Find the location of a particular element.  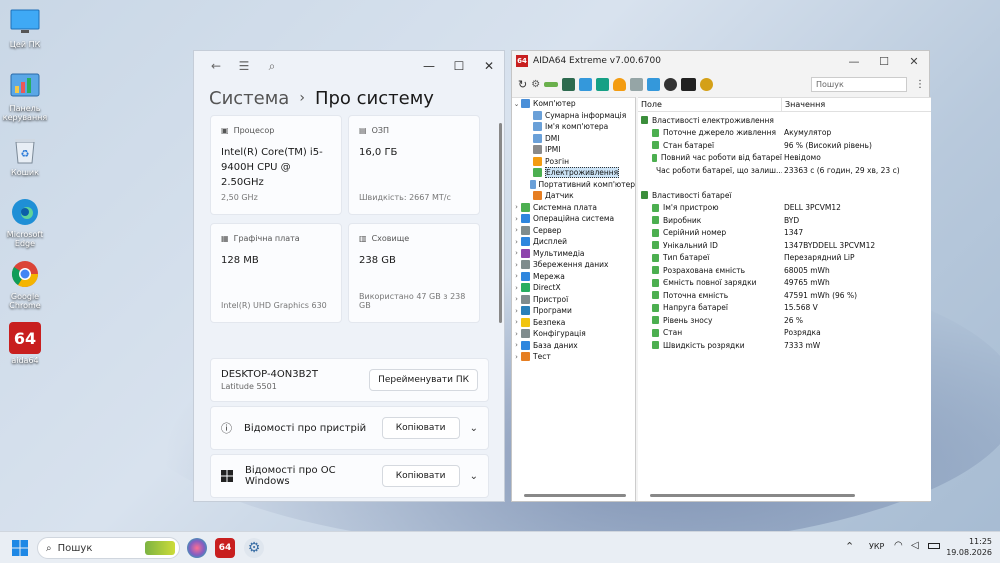

detail-row: Поточне джерело живлення Акумулятор is located at coordinates (784, 133).